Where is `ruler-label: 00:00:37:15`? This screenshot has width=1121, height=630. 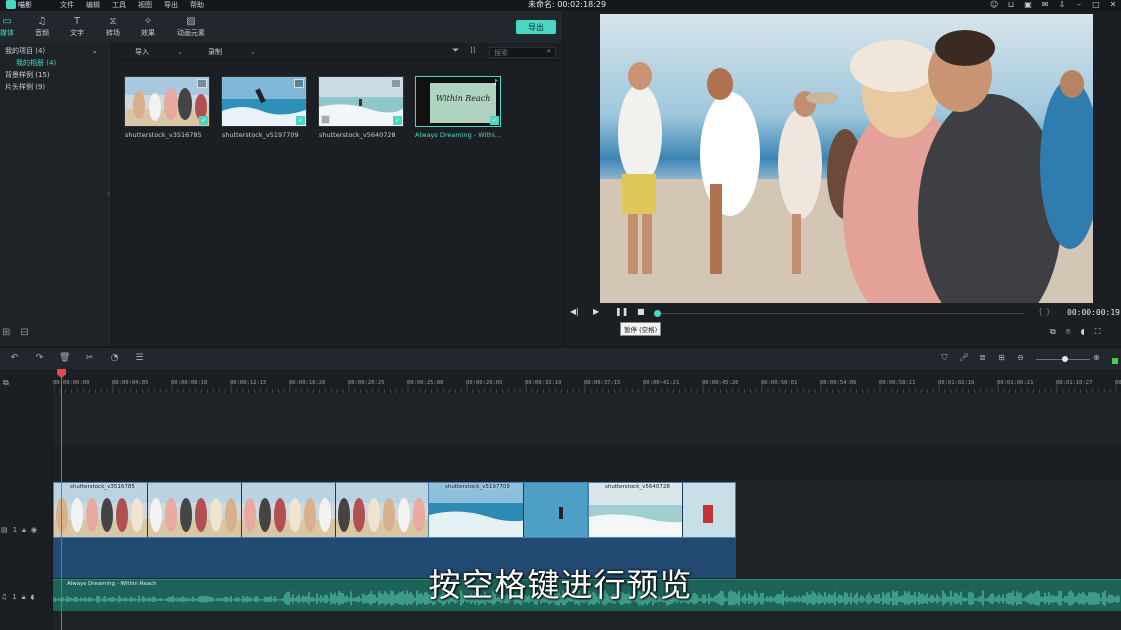
ruler-label: 00:00:37:15 is located at coordinates (602, 383).